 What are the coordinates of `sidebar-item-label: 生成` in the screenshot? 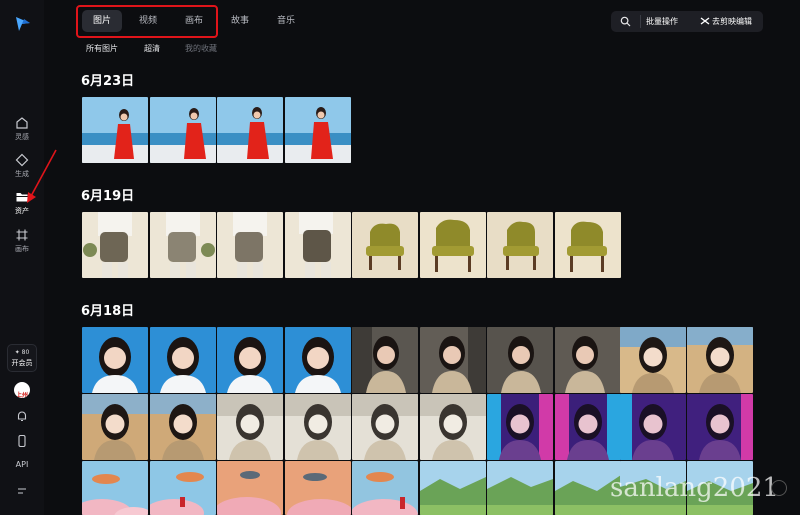 It's located at (22, 174).